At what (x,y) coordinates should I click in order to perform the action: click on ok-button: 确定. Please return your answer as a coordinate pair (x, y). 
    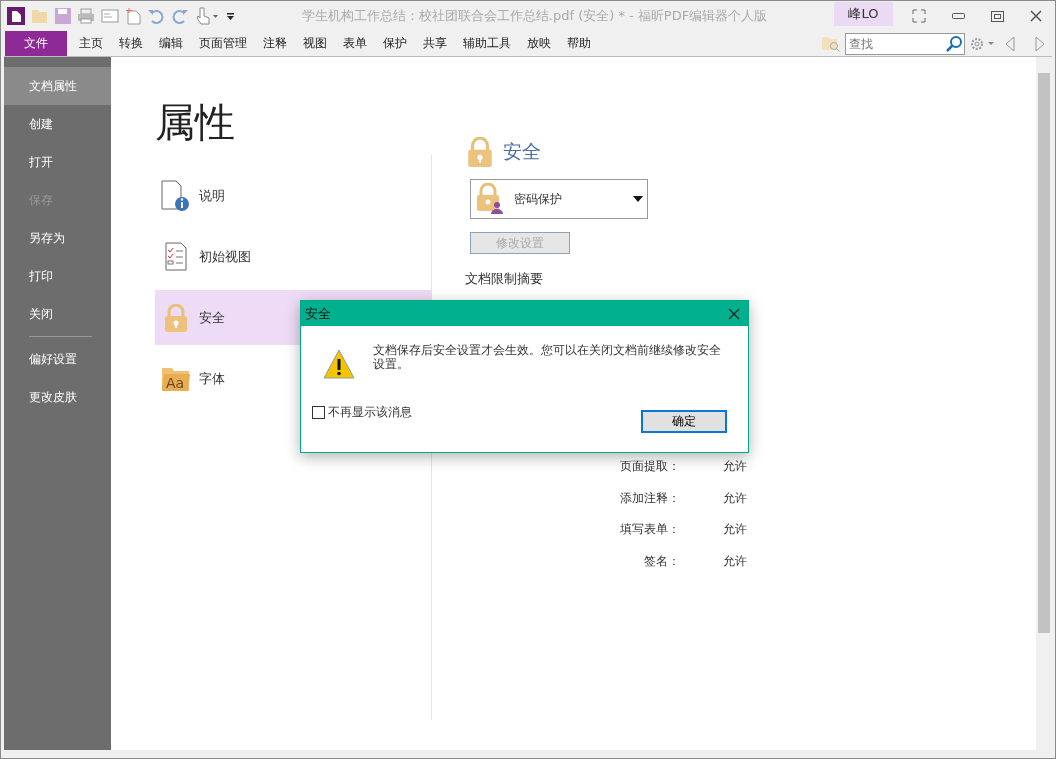
    Looking at the image, I should click on (684, 421).